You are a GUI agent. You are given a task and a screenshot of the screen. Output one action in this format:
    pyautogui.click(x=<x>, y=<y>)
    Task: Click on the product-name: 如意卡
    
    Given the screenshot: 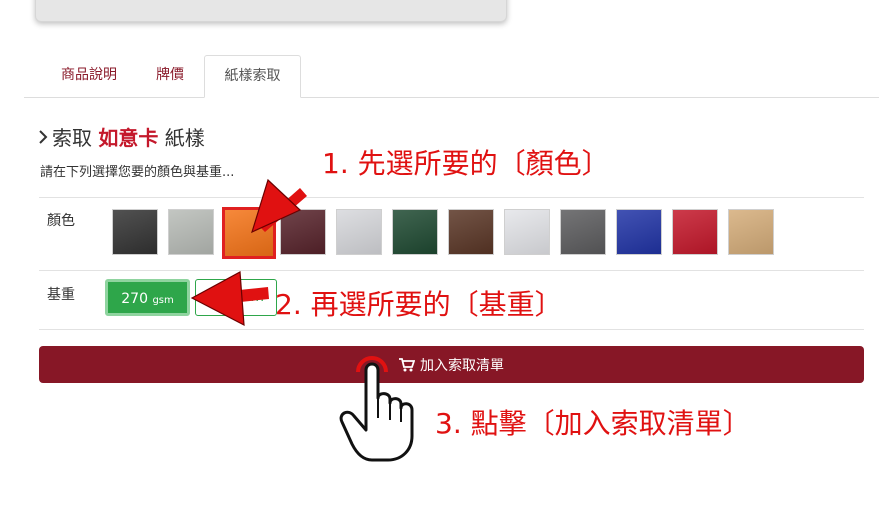 What is the action you would take?
    pyautogui.click(x=128, y=138)
    